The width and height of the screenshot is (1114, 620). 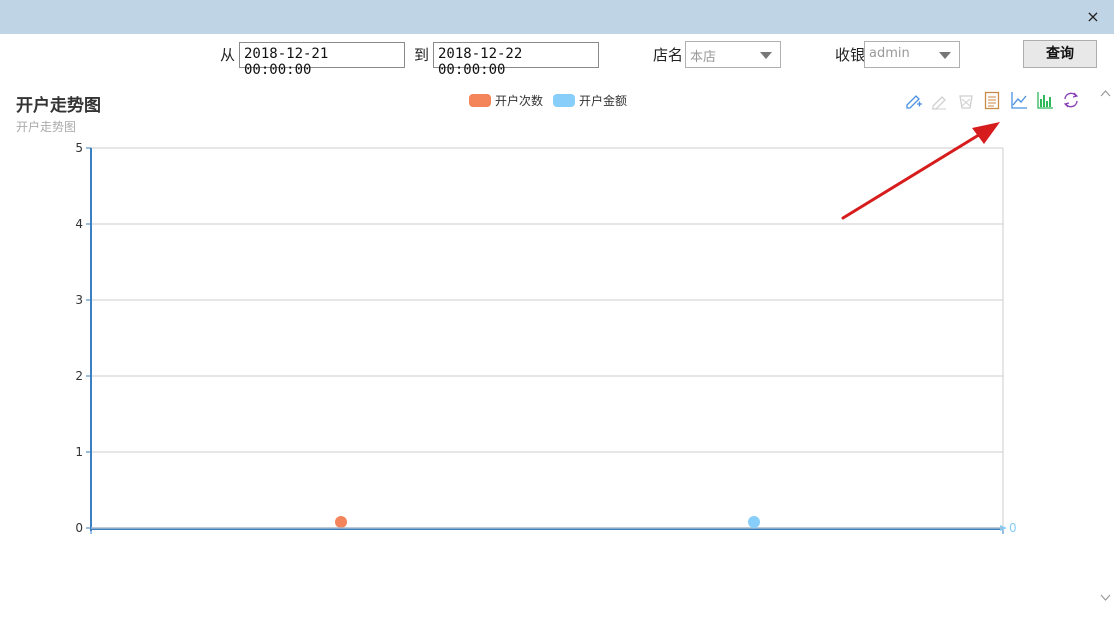 What do you see at coordinates (1105, 350) in the screenshot?
I see `vertical-scrollbar` at bounding box center [1105, 350].